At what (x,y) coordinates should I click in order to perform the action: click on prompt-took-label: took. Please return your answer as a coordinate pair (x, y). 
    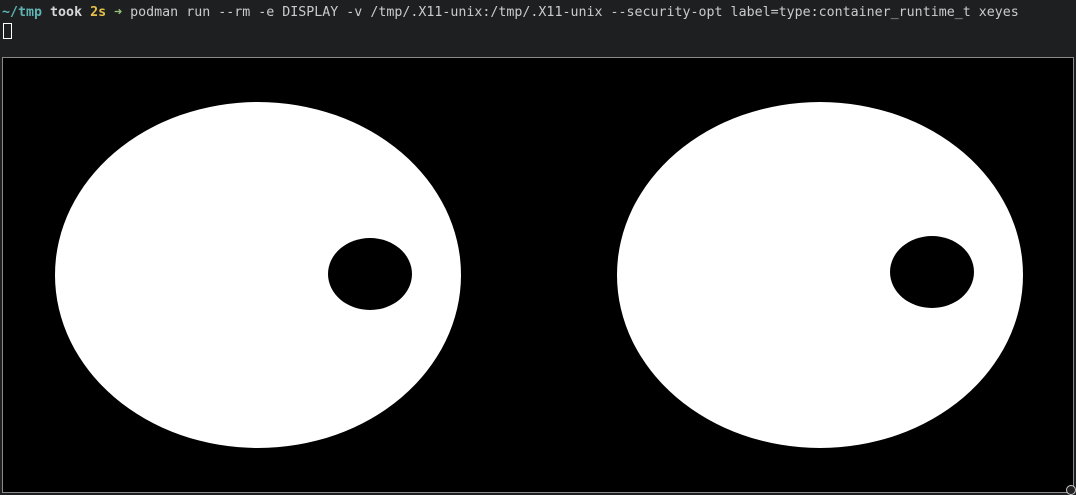
    Looking at the image, I should click on (66, 12).